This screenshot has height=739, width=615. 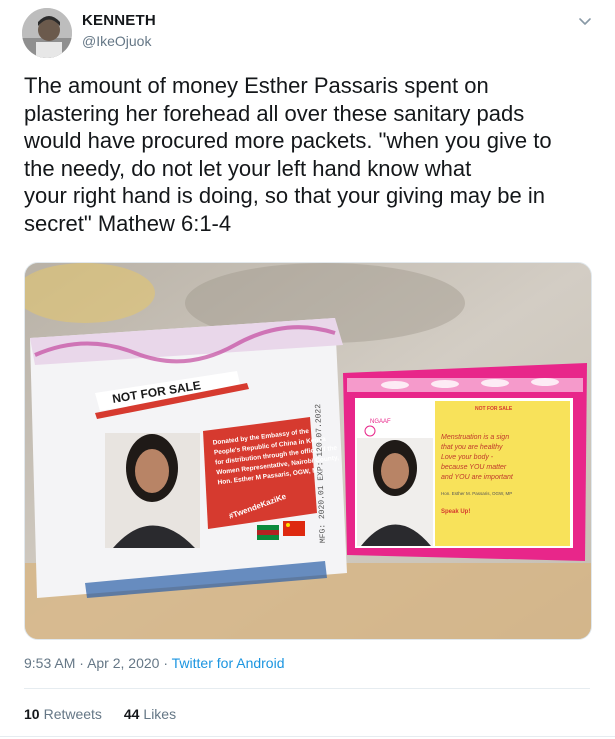 I want to click on author-handle: @IkeOjuok, so click(x=116, y=41).